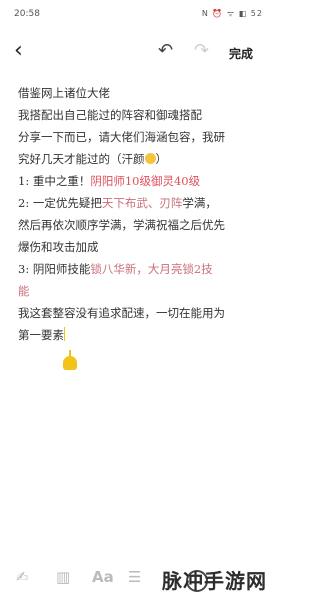 The image size is (320, 600). I want to click on list-icon: ☰, so click(134, 577).